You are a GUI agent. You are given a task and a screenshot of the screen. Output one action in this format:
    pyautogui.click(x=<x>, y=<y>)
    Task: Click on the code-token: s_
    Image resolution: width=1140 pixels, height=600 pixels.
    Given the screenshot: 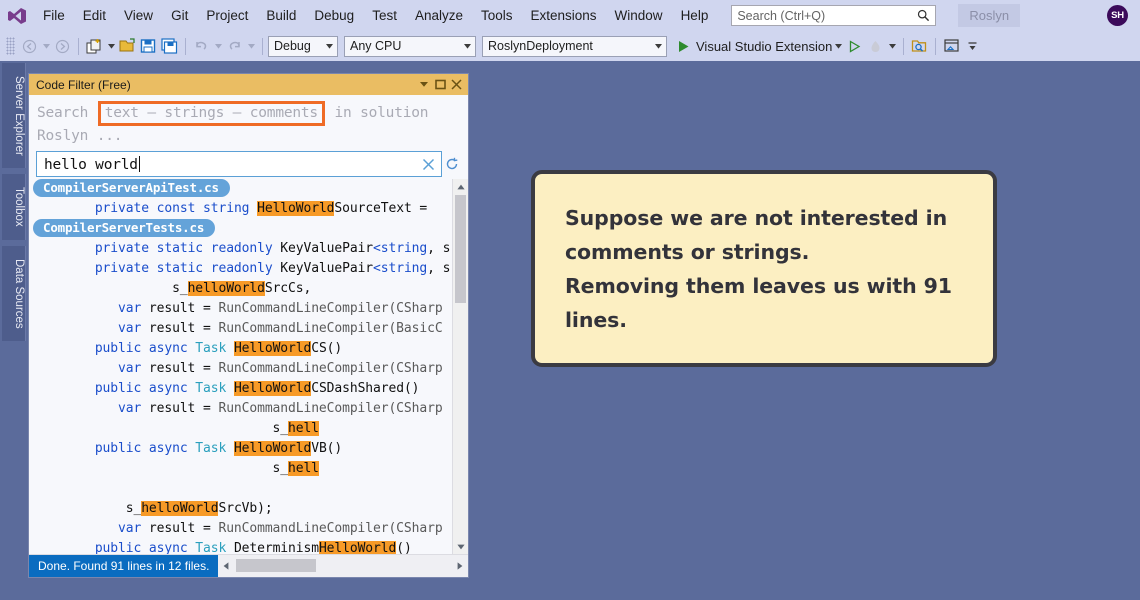 What is the action you would take?
    pyautogui.click(x=280, y=428)
    